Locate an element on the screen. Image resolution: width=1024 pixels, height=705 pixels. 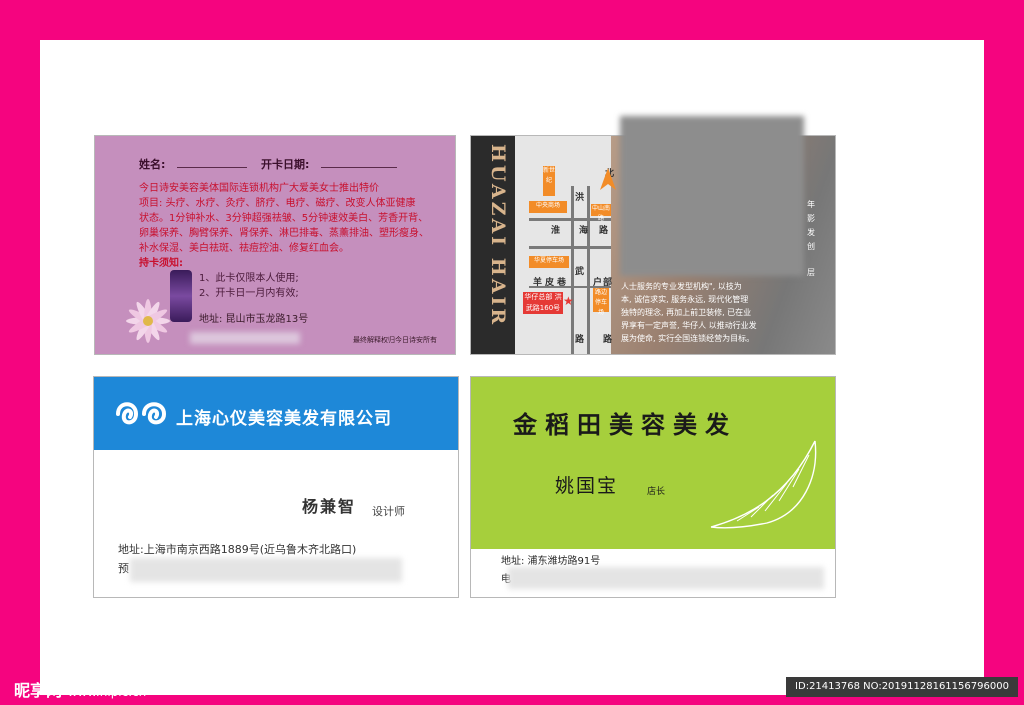
map-box-hq: 华仔总部 洪武路160号 is located at coordinates (543, 303).